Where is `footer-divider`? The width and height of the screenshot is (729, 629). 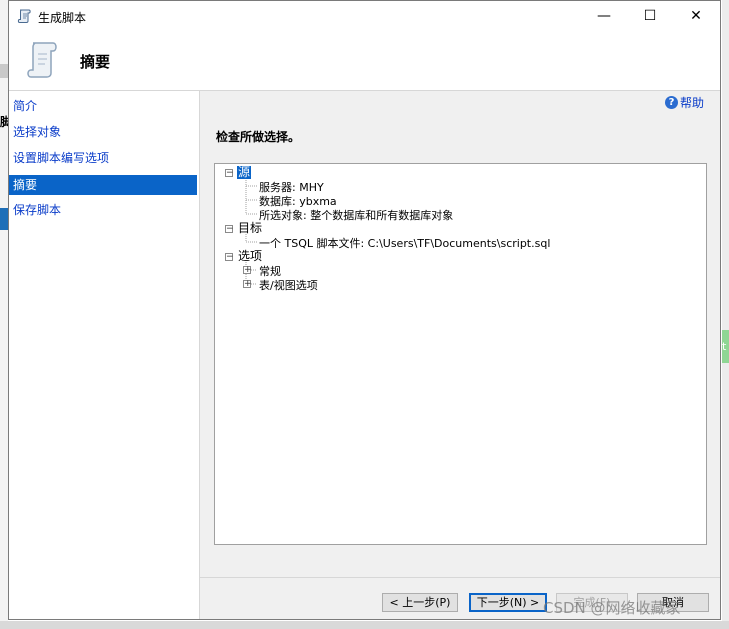
footer-divider is located at coordinates (460, 577).